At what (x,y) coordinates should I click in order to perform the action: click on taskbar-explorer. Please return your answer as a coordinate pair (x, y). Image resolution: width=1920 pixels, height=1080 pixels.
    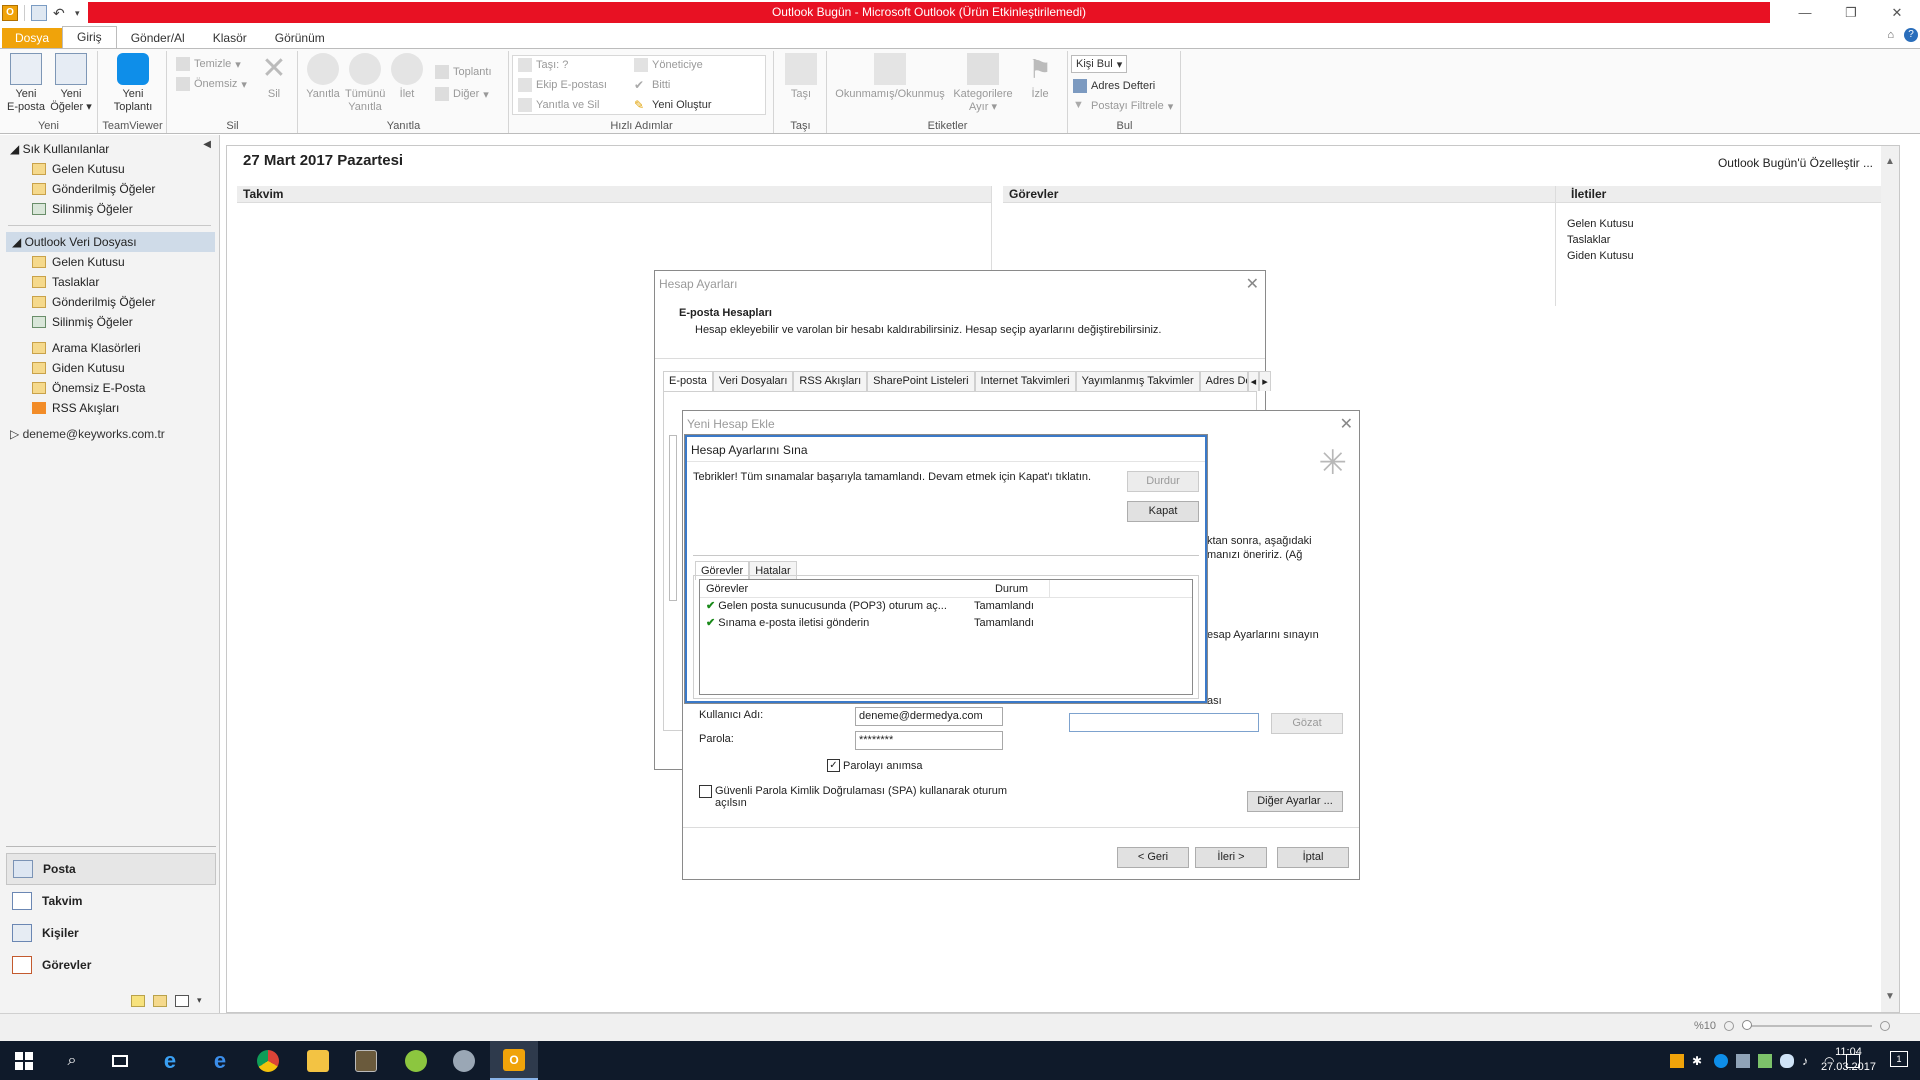
    Looking at the image, I should click on (318, 1060).